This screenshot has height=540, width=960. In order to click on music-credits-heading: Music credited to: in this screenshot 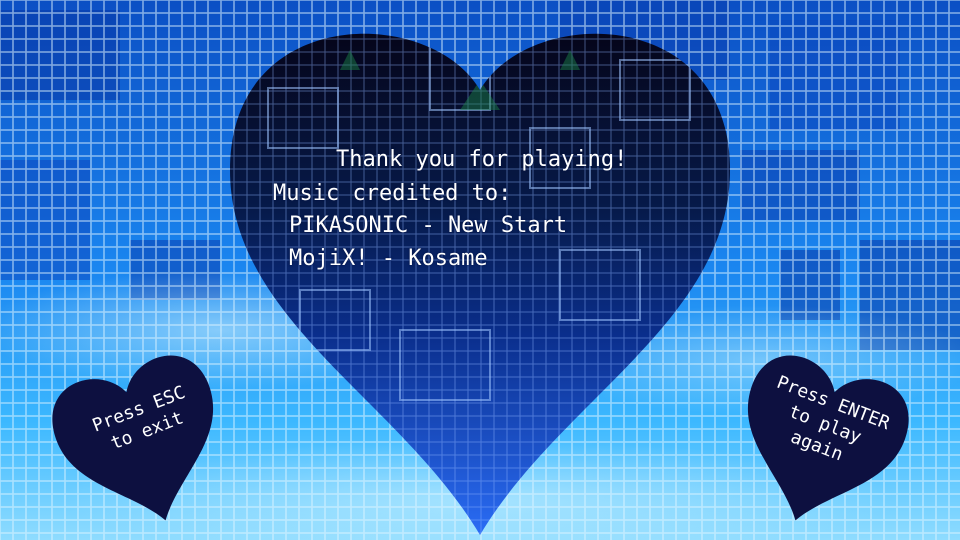, I will do `click(392, 193)`.